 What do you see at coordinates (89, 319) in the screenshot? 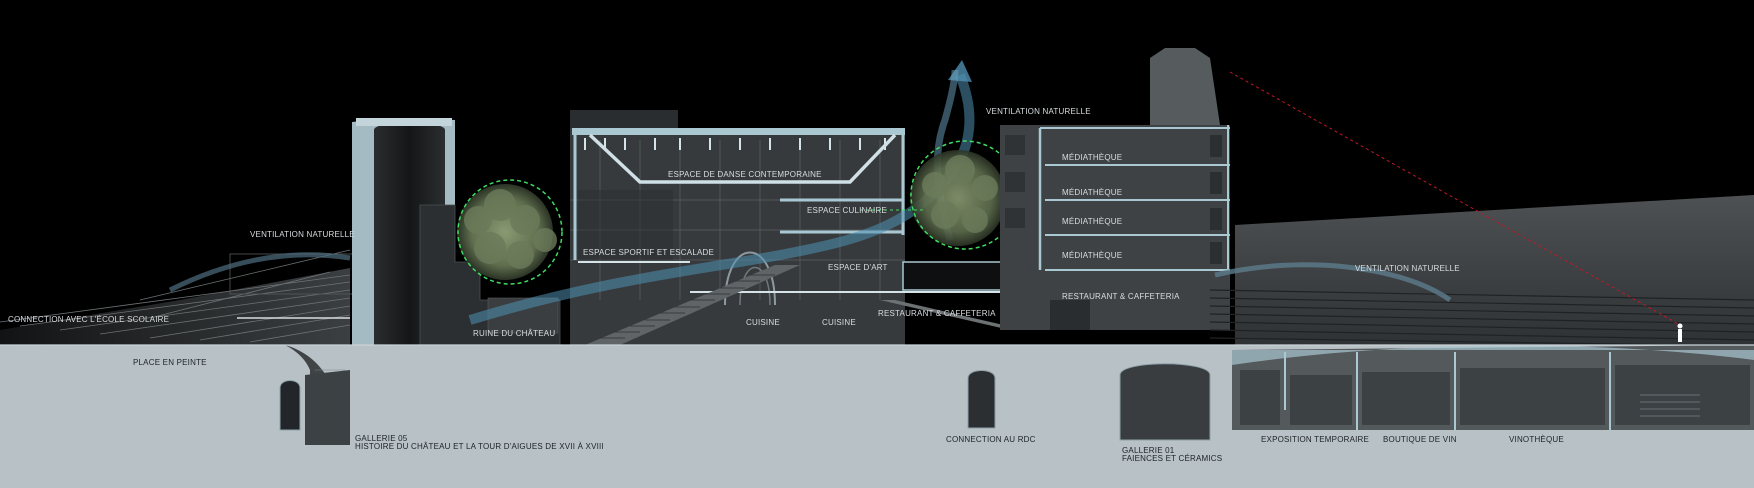
I see `label-connection-ecole: CONNECTION AVEC L'ÉCOLE SCOLAIRE` at bounding box center [89, 319].